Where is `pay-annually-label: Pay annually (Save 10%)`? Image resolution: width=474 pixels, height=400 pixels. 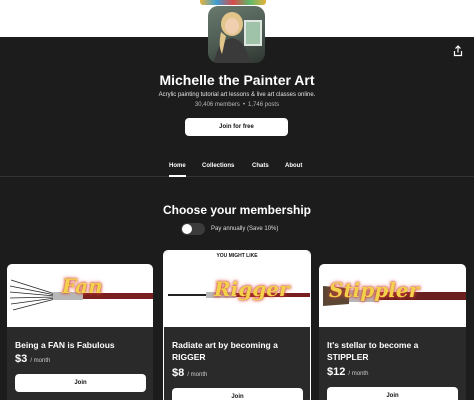
pay-annually-label: Pay annually (Save 10%) is located at coordinates (245, 229).